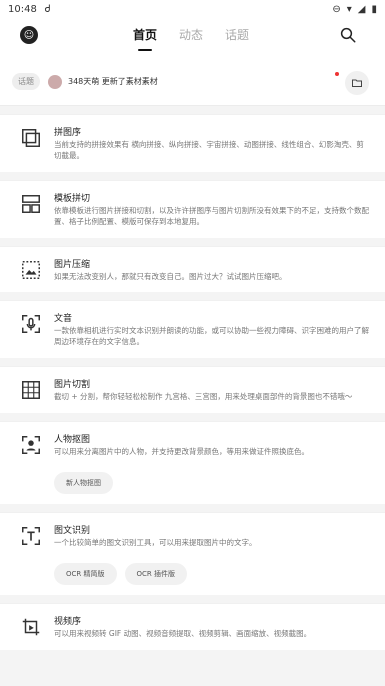  I want to click on status-time: 10:48, so click(22, 9).